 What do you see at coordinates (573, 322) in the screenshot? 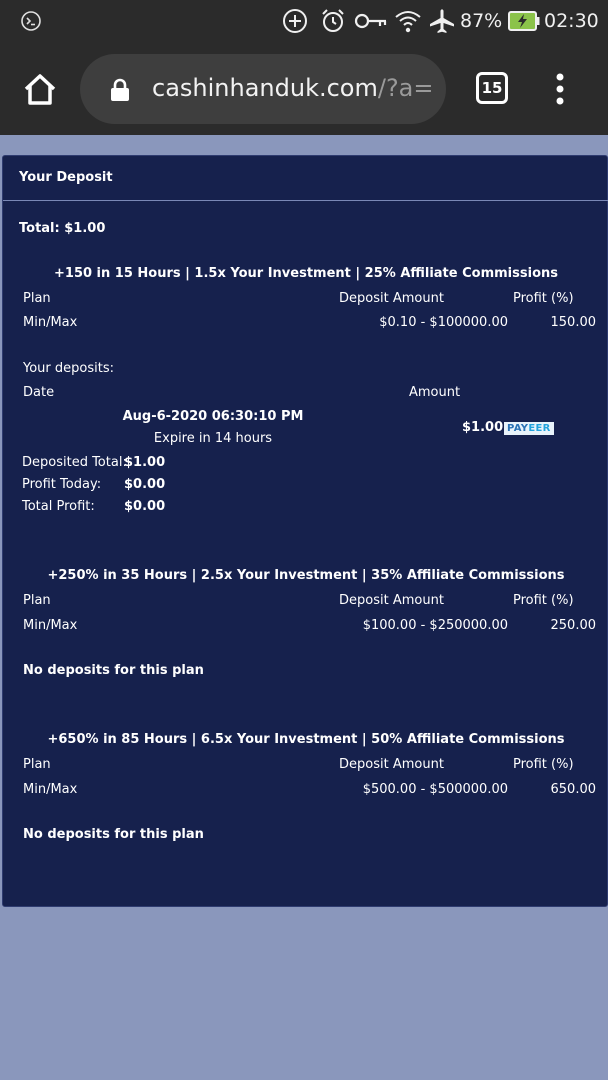
I see `plan-profit: 150.00` at bounding box center [573, 322].